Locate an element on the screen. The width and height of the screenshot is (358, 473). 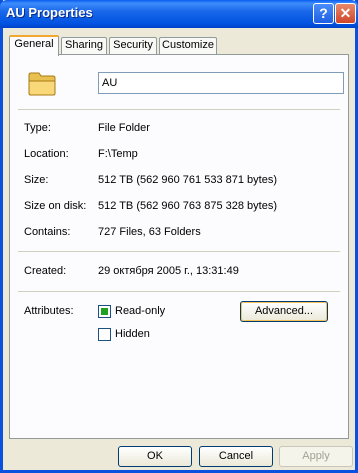
created-label: Created: is located at coordinates (45, 271).